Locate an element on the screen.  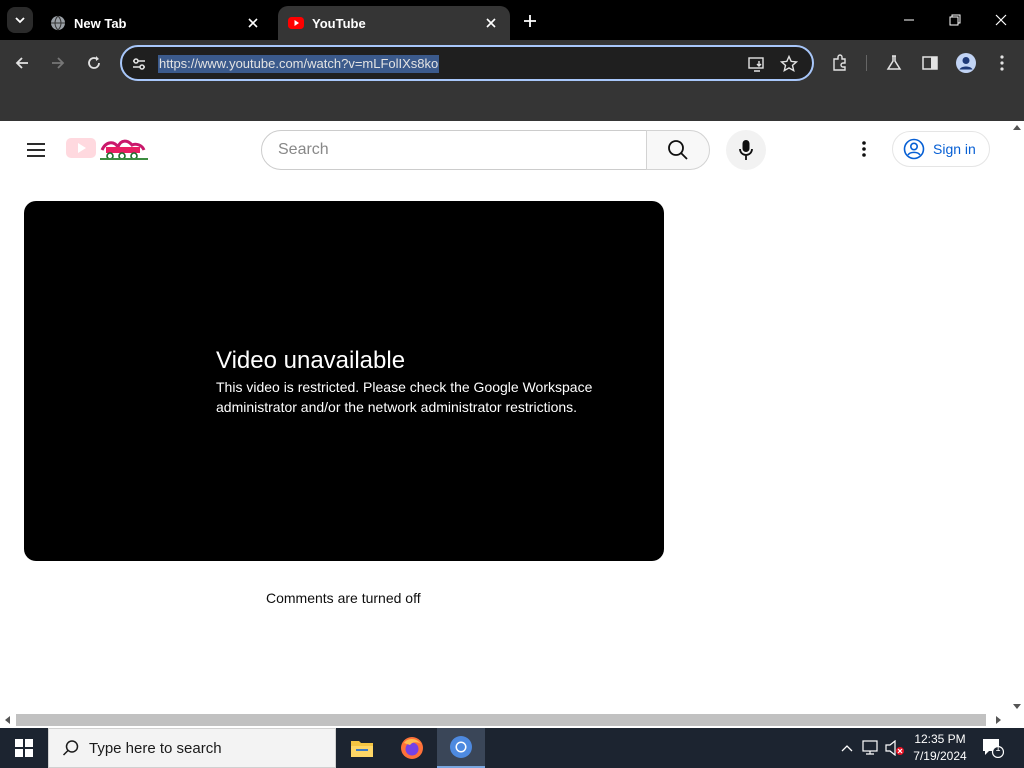
firefox-icon is located at coordinates (412, 748).